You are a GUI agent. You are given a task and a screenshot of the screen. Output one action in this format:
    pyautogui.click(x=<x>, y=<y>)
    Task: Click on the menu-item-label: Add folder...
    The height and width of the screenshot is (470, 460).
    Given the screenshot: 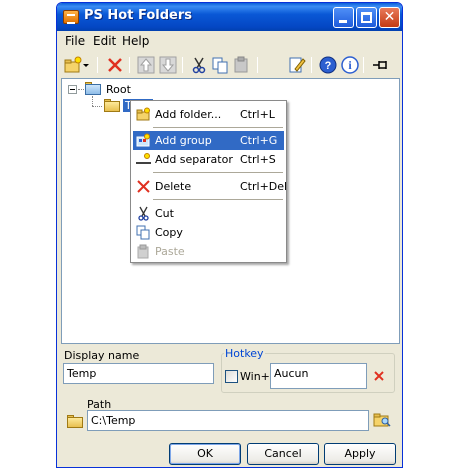 What is the action you would take?
    pyautogui.click(x=188, y=114)
    